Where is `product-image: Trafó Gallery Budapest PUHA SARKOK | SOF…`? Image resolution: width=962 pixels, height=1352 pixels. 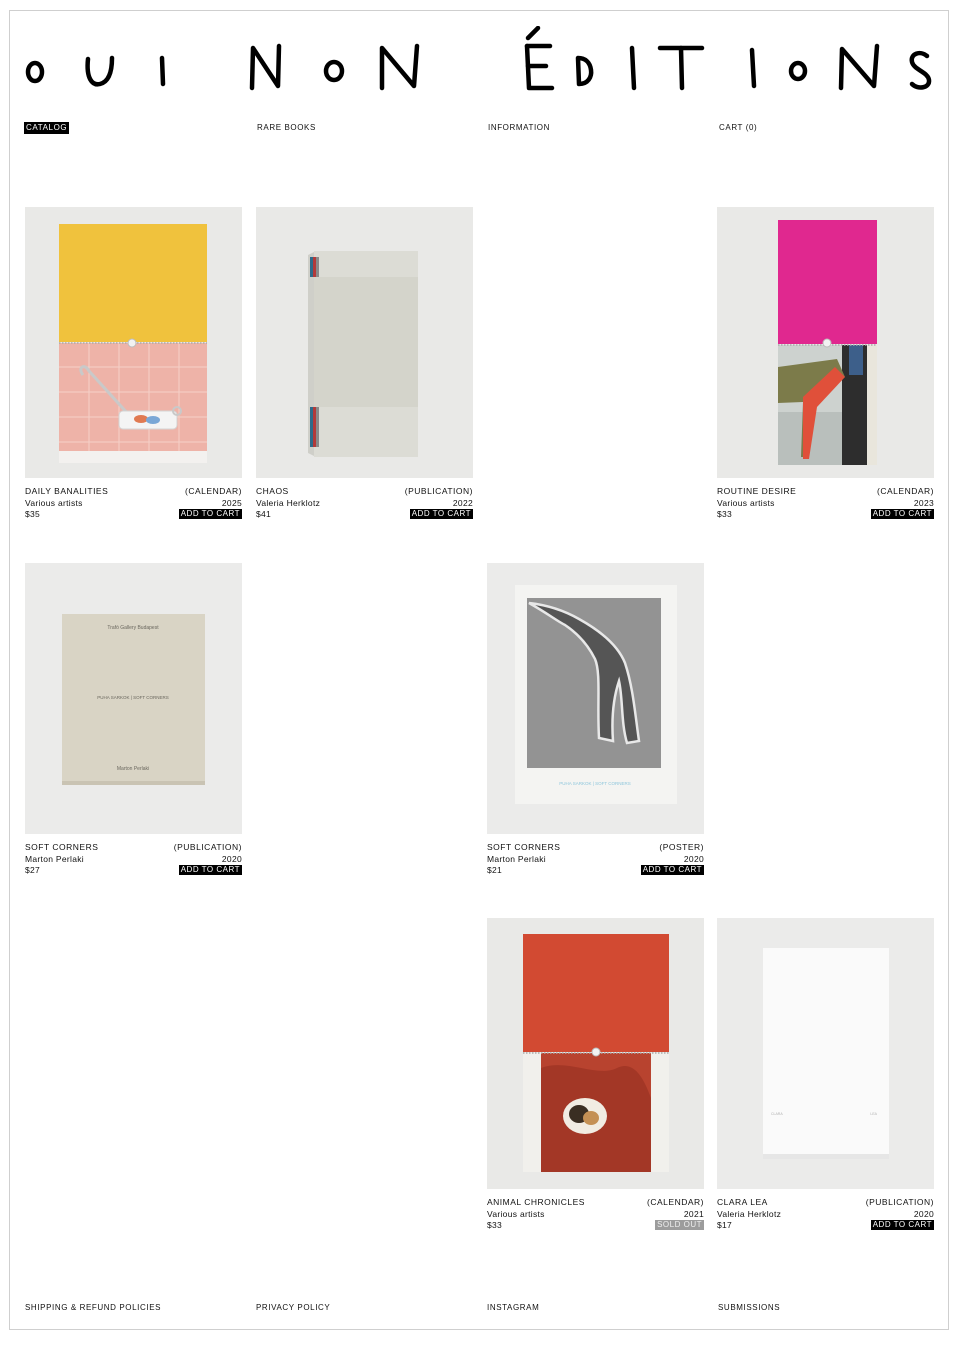 product-image: Trafó Gallery Budapest PUHA SARKOK | SOF… is located at coordinates (133, 698).